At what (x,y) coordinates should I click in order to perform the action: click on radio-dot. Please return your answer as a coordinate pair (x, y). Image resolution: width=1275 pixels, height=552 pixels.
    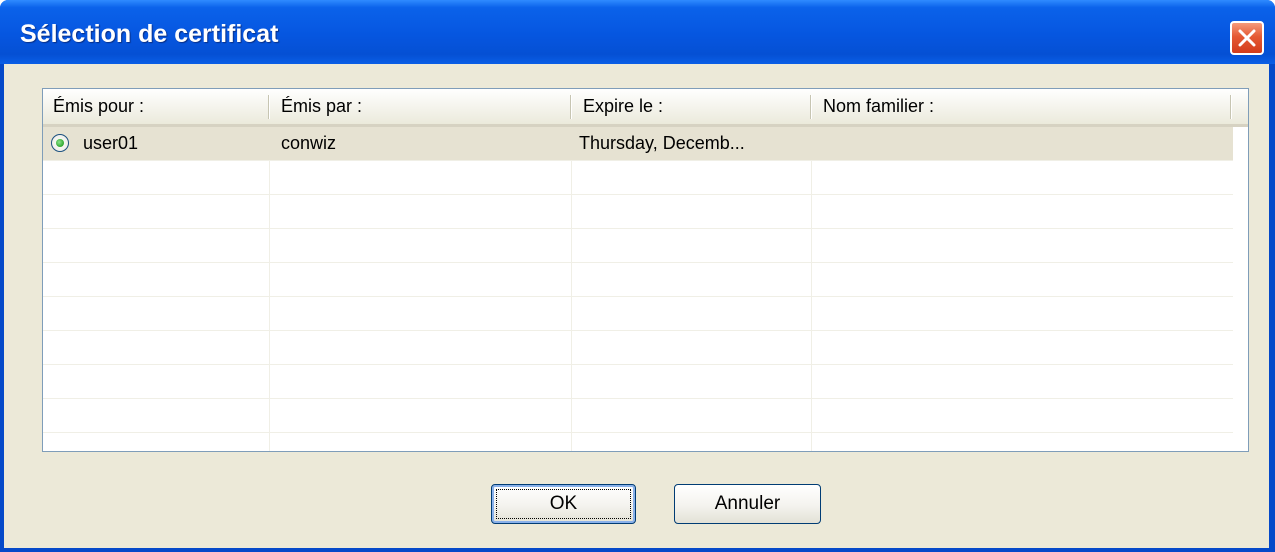
    Looking at the image, I should click on (60, 143).